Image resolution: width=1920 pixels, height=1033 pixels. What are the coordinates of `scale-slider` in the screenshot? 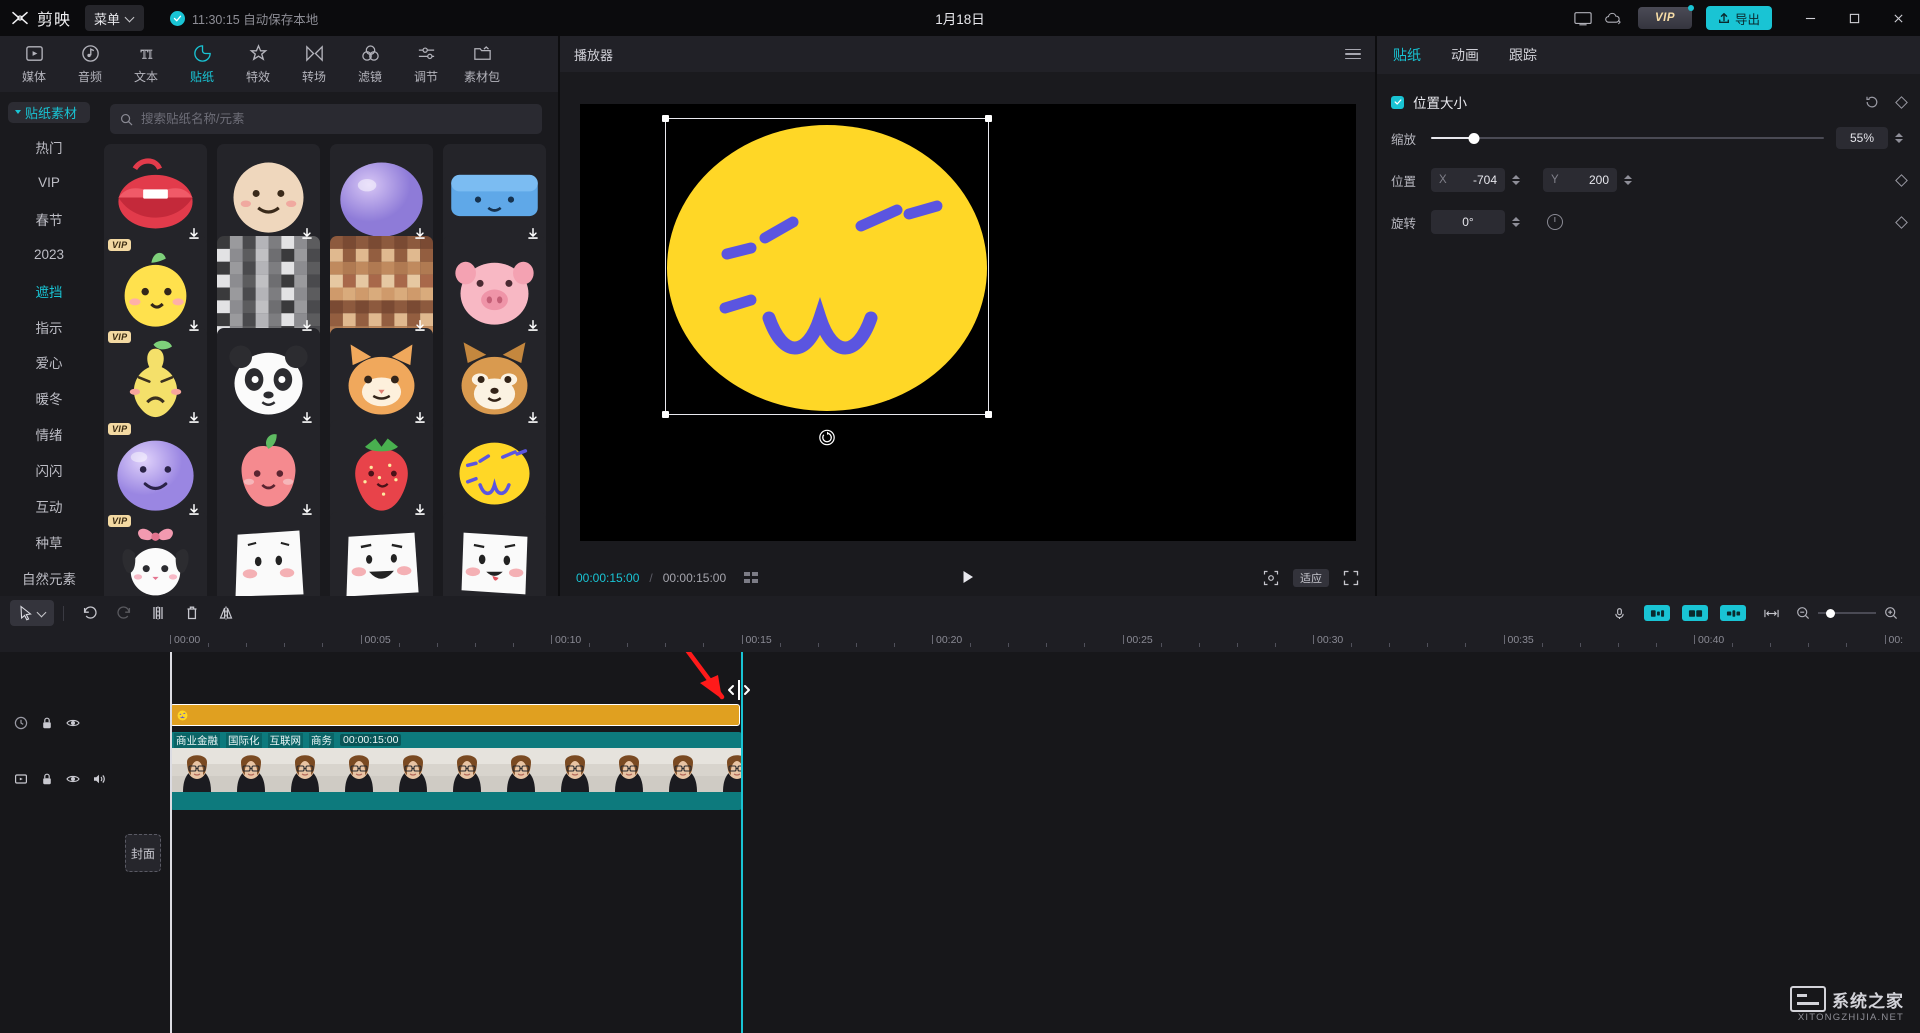 It's located at (1627, 138).